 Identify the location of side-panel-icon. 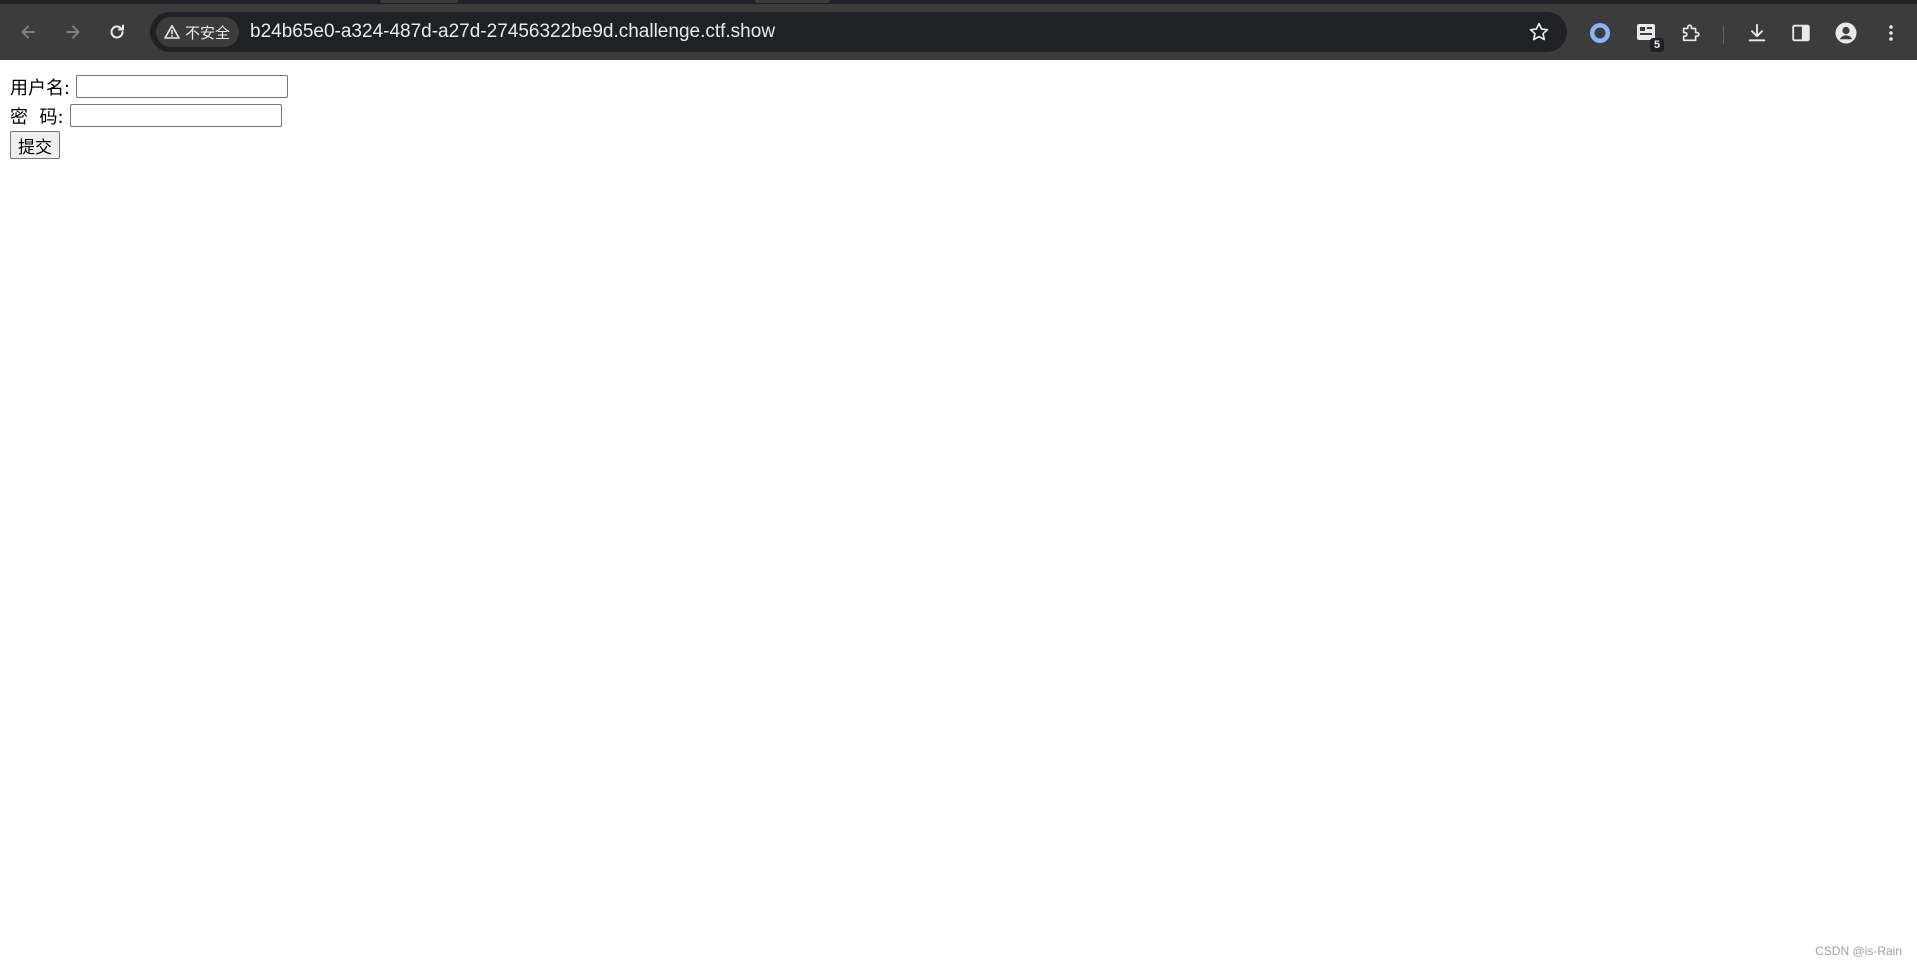
(1801, 33).